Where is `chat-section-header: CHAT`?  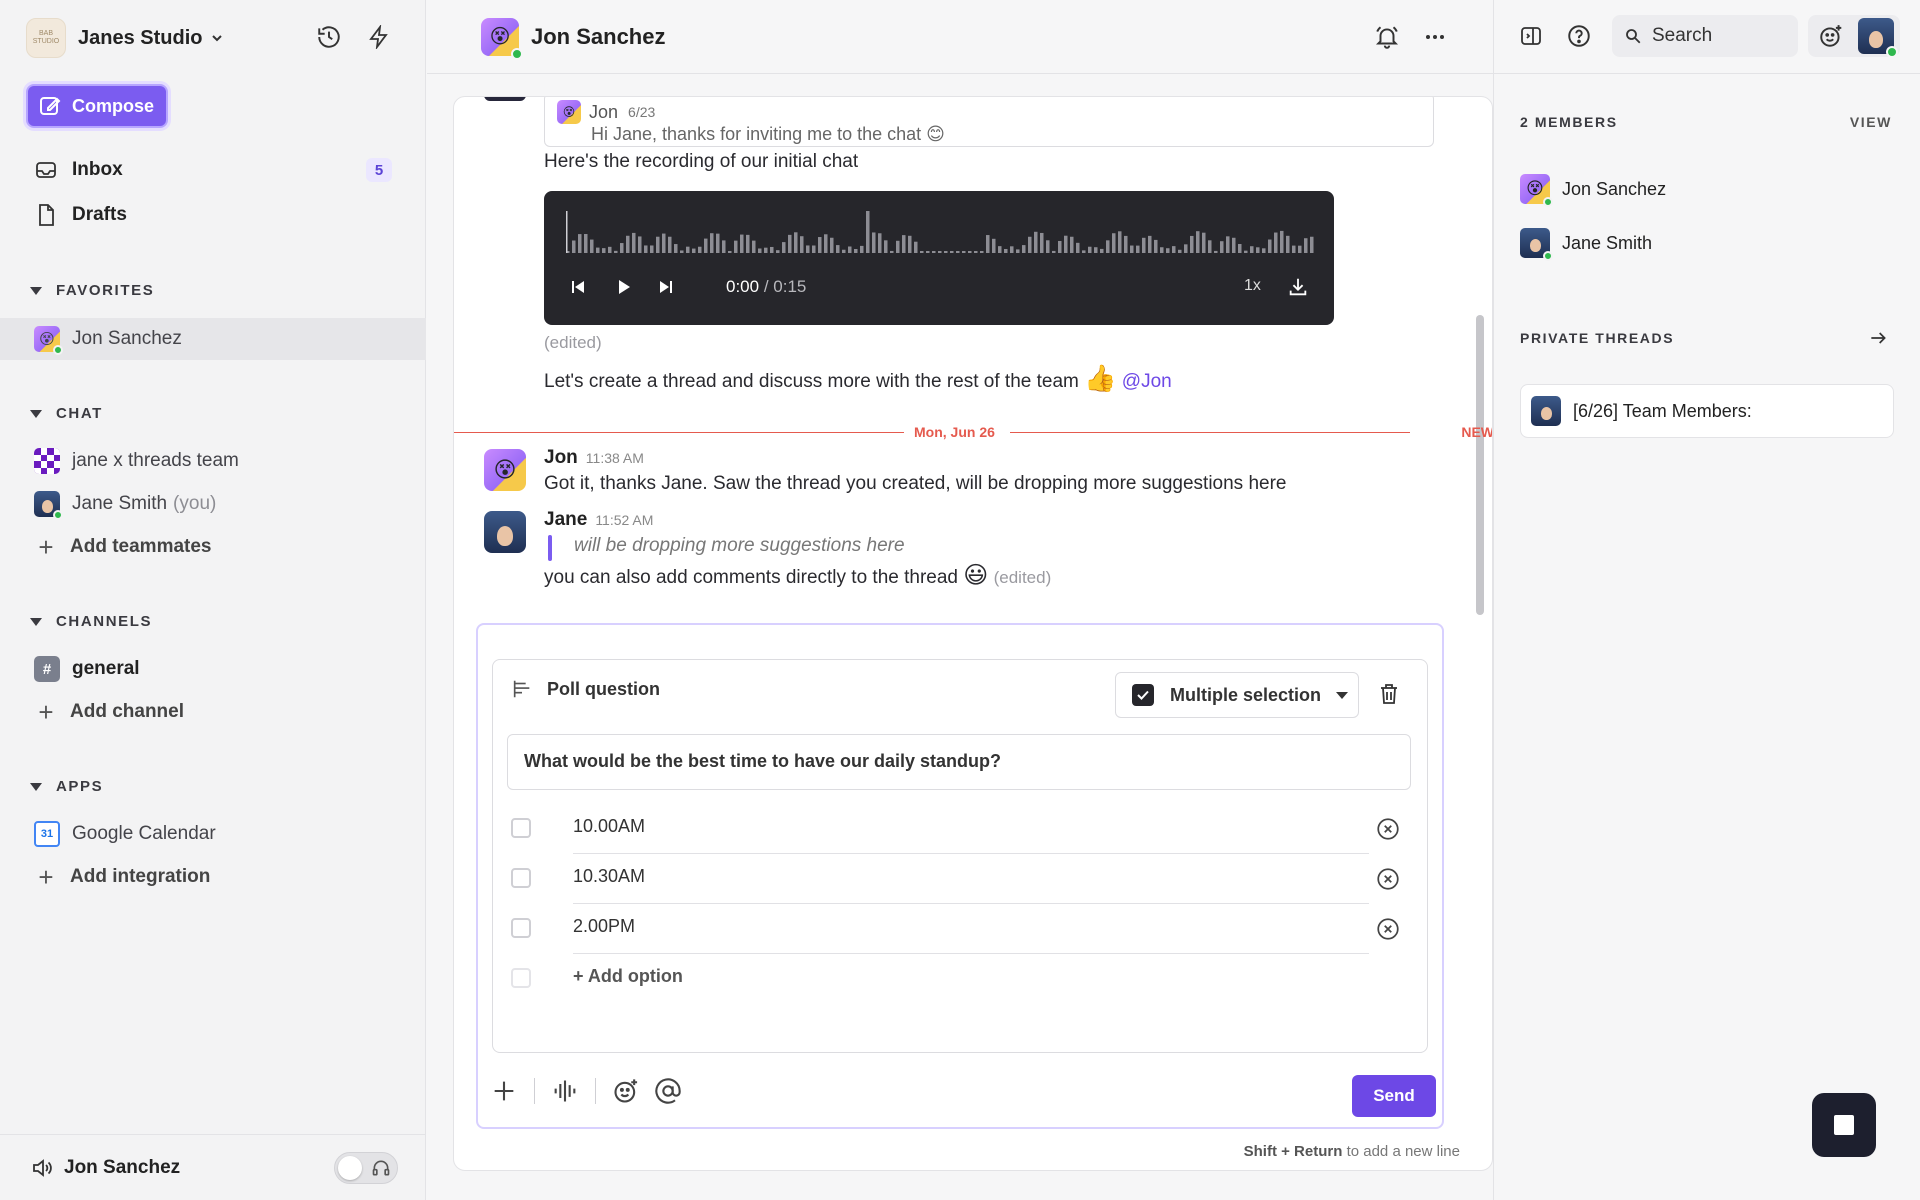
chat-section-header: CHAT is located at coordinates (66, 413).